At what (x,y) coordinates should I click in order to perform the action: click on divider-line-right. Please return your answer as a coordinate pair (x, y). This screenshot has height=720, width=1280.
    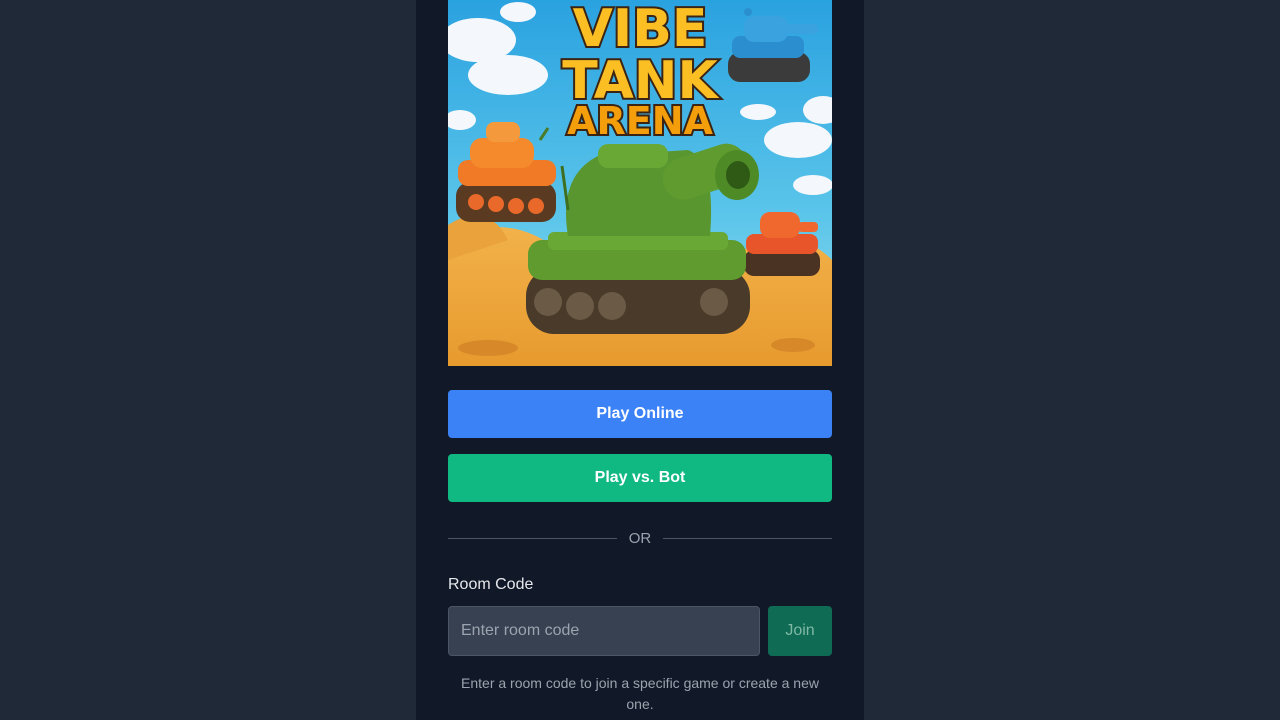
    Looking at the image, I should click on (747, 538).